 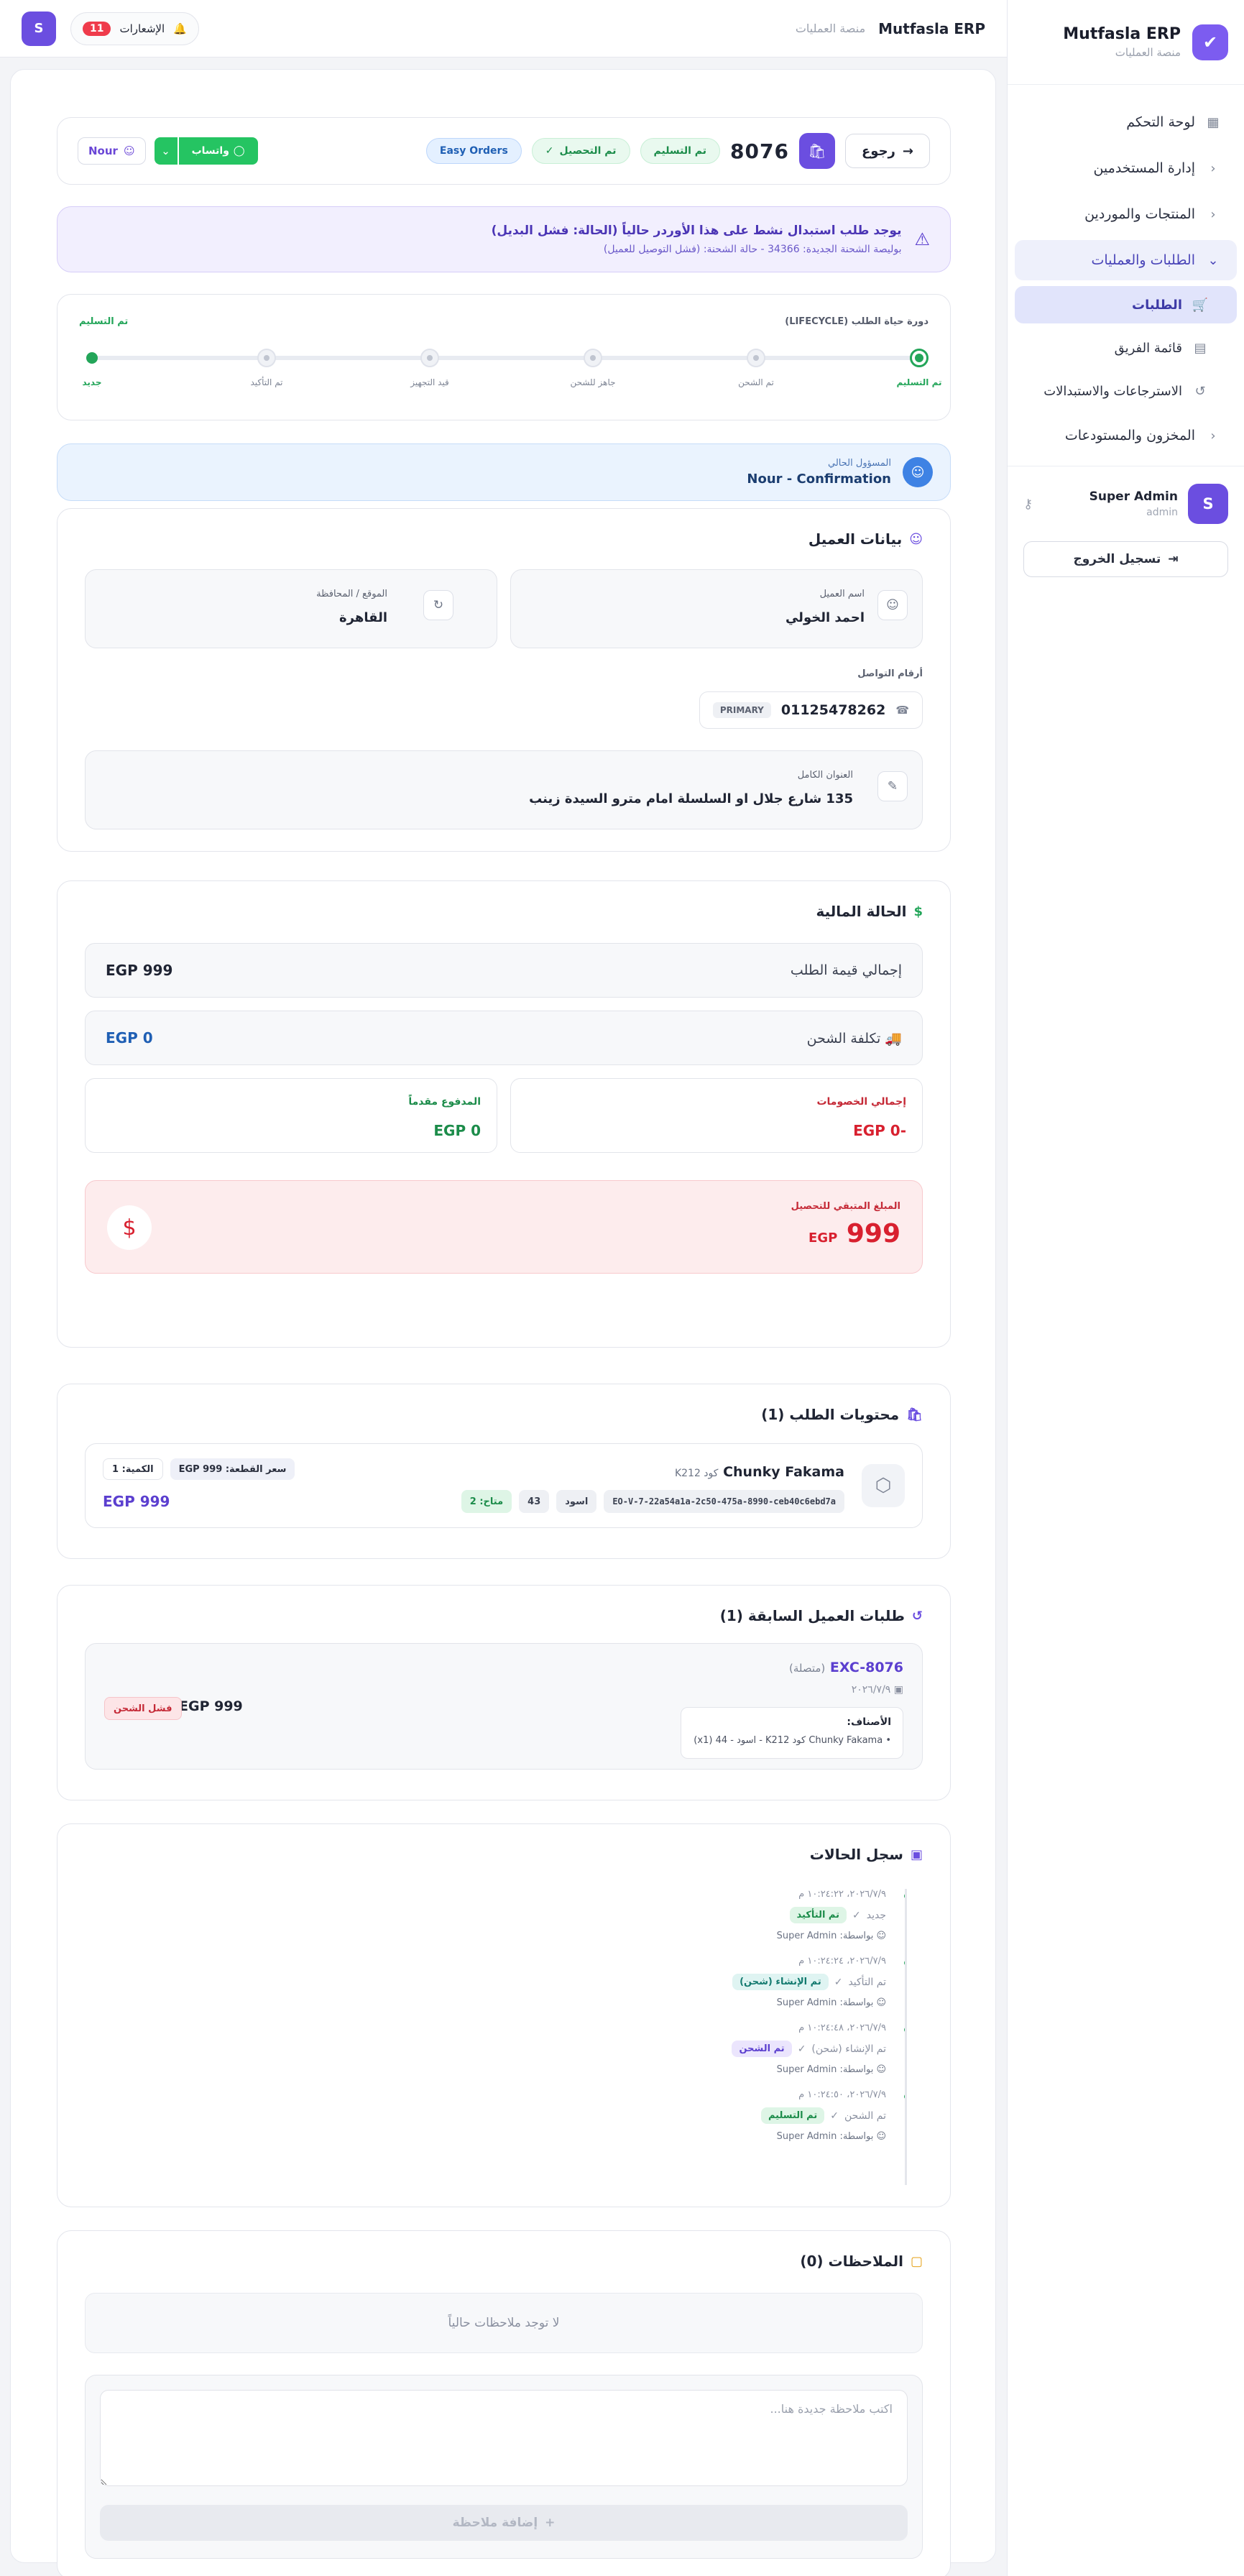 I want to click on arrow-right-icon: →, so click(x=907, y=151).